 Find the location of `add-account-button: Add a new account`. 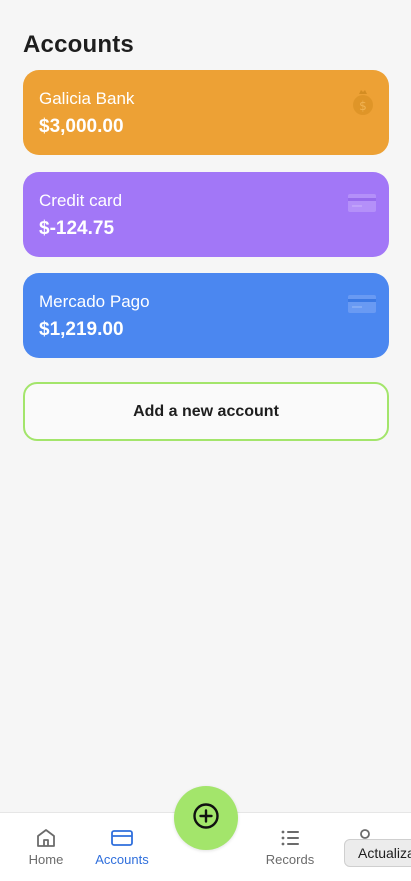

add-account-button: Add a new account is located at coordinates (206, 411).